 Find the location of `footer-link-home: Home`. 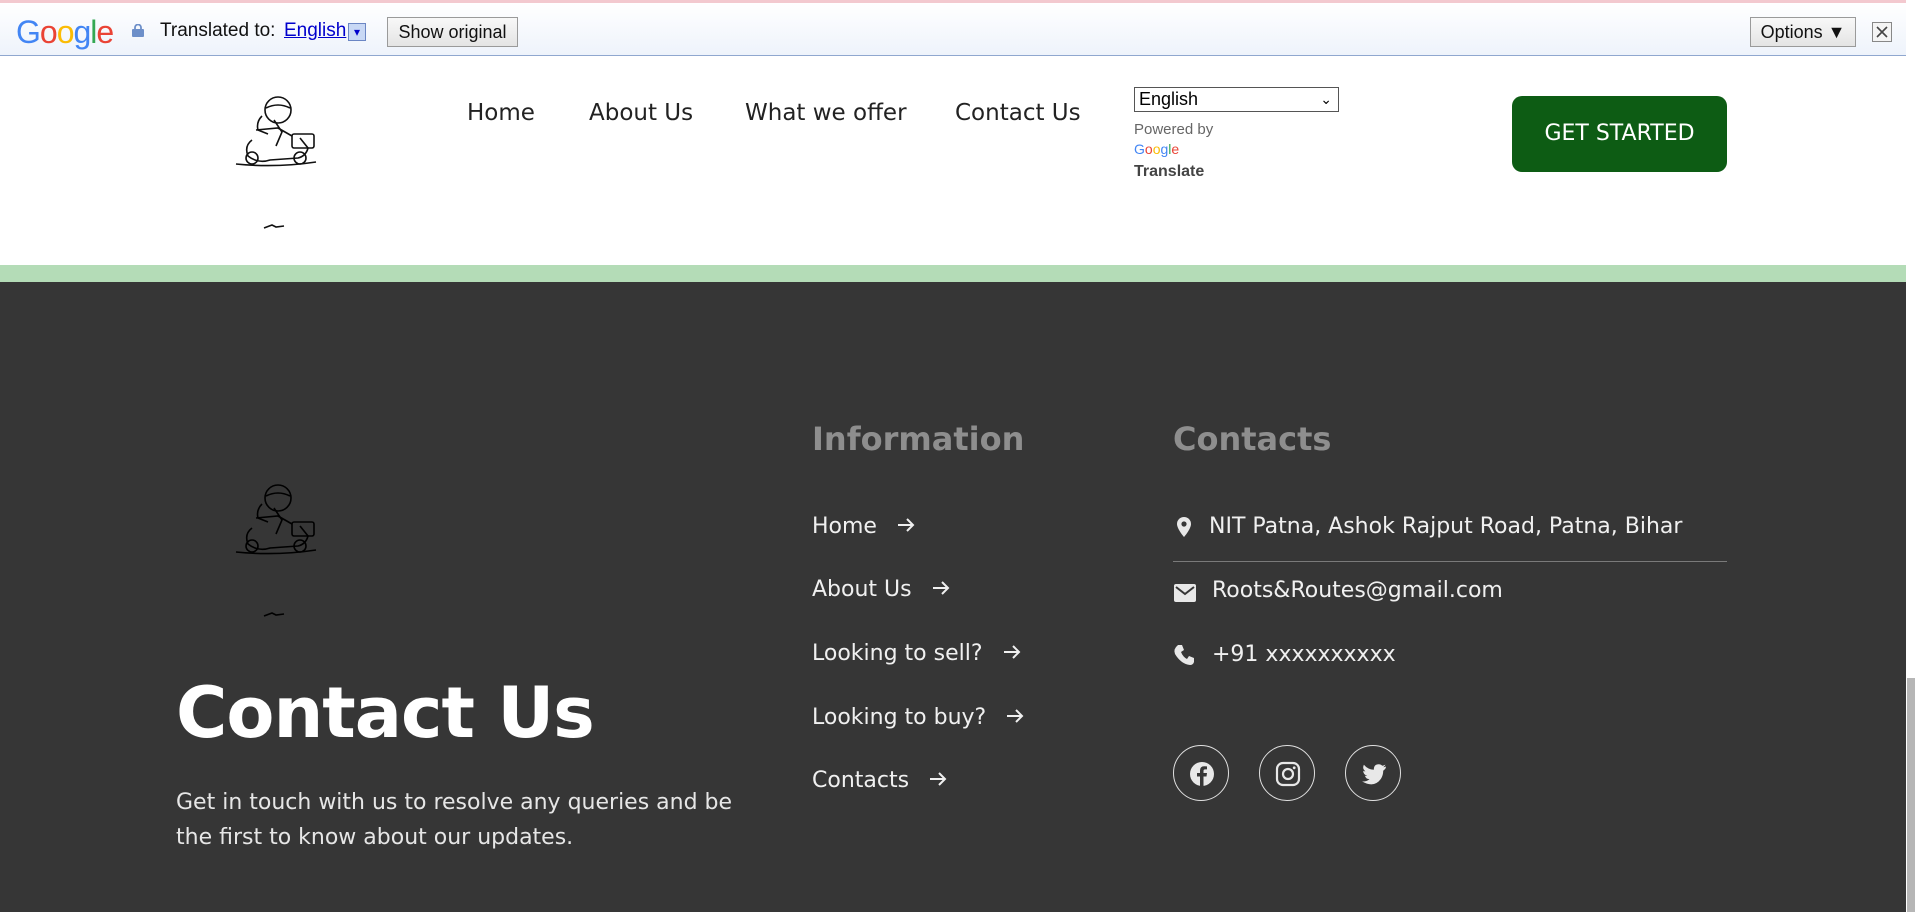

footer-link-home: Home is located at coordinates (864, 526).